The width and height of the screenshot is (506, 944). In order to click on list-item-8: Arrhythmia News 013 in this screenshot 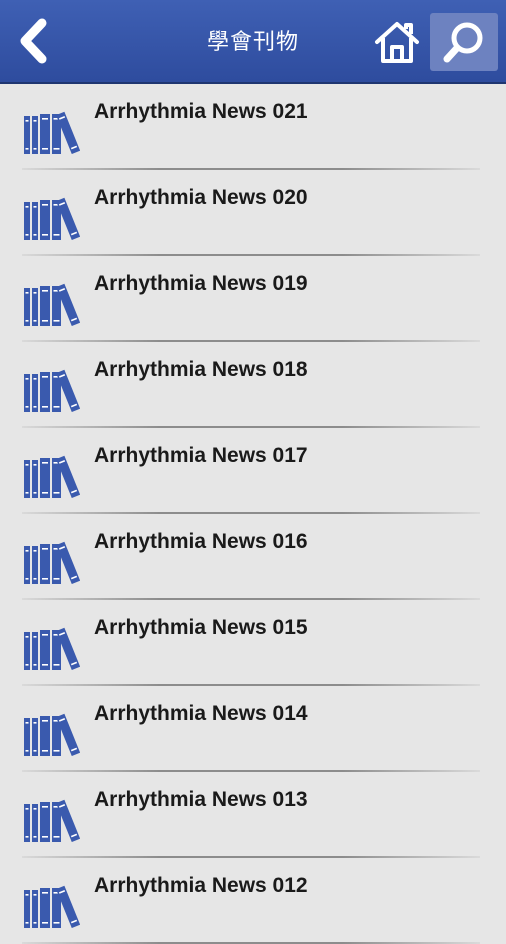, I will do `click(253, 815)`.